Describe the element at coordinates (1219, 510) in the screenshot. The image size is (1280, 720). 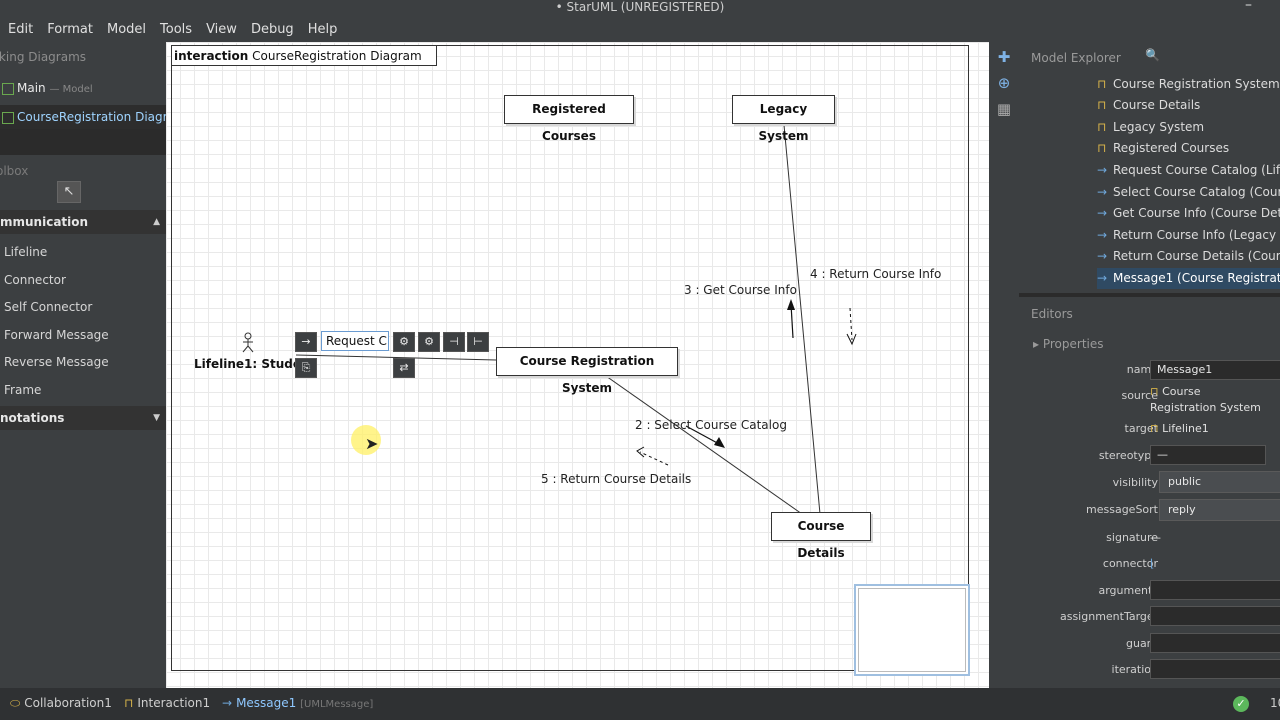
I see `prop-messagesort-select: reply` at that location.